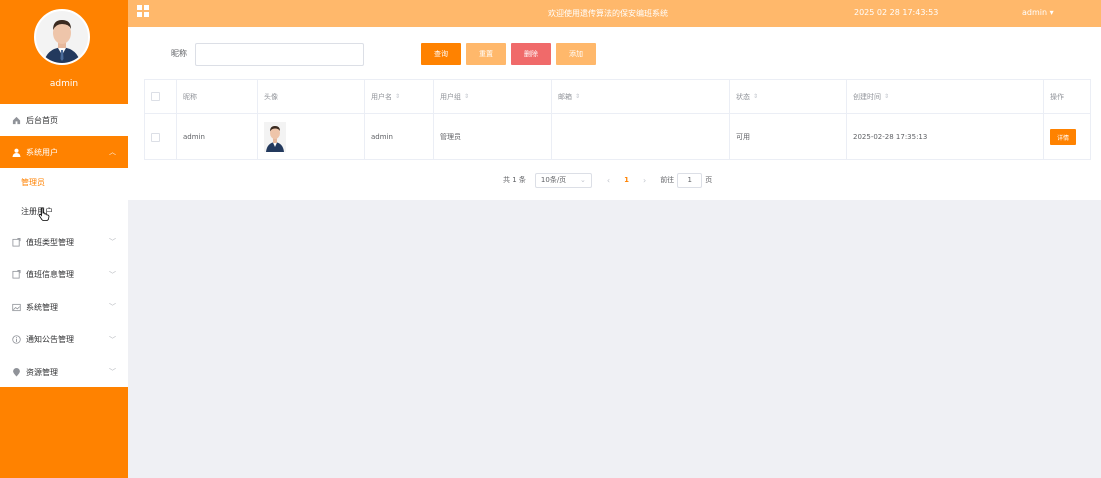 The width and height of the screenshot is (1101, 478). What do you see at coordinates (161, 137) in the screenshot?
I see `row-select-cell` at bounding box center [161, 137].